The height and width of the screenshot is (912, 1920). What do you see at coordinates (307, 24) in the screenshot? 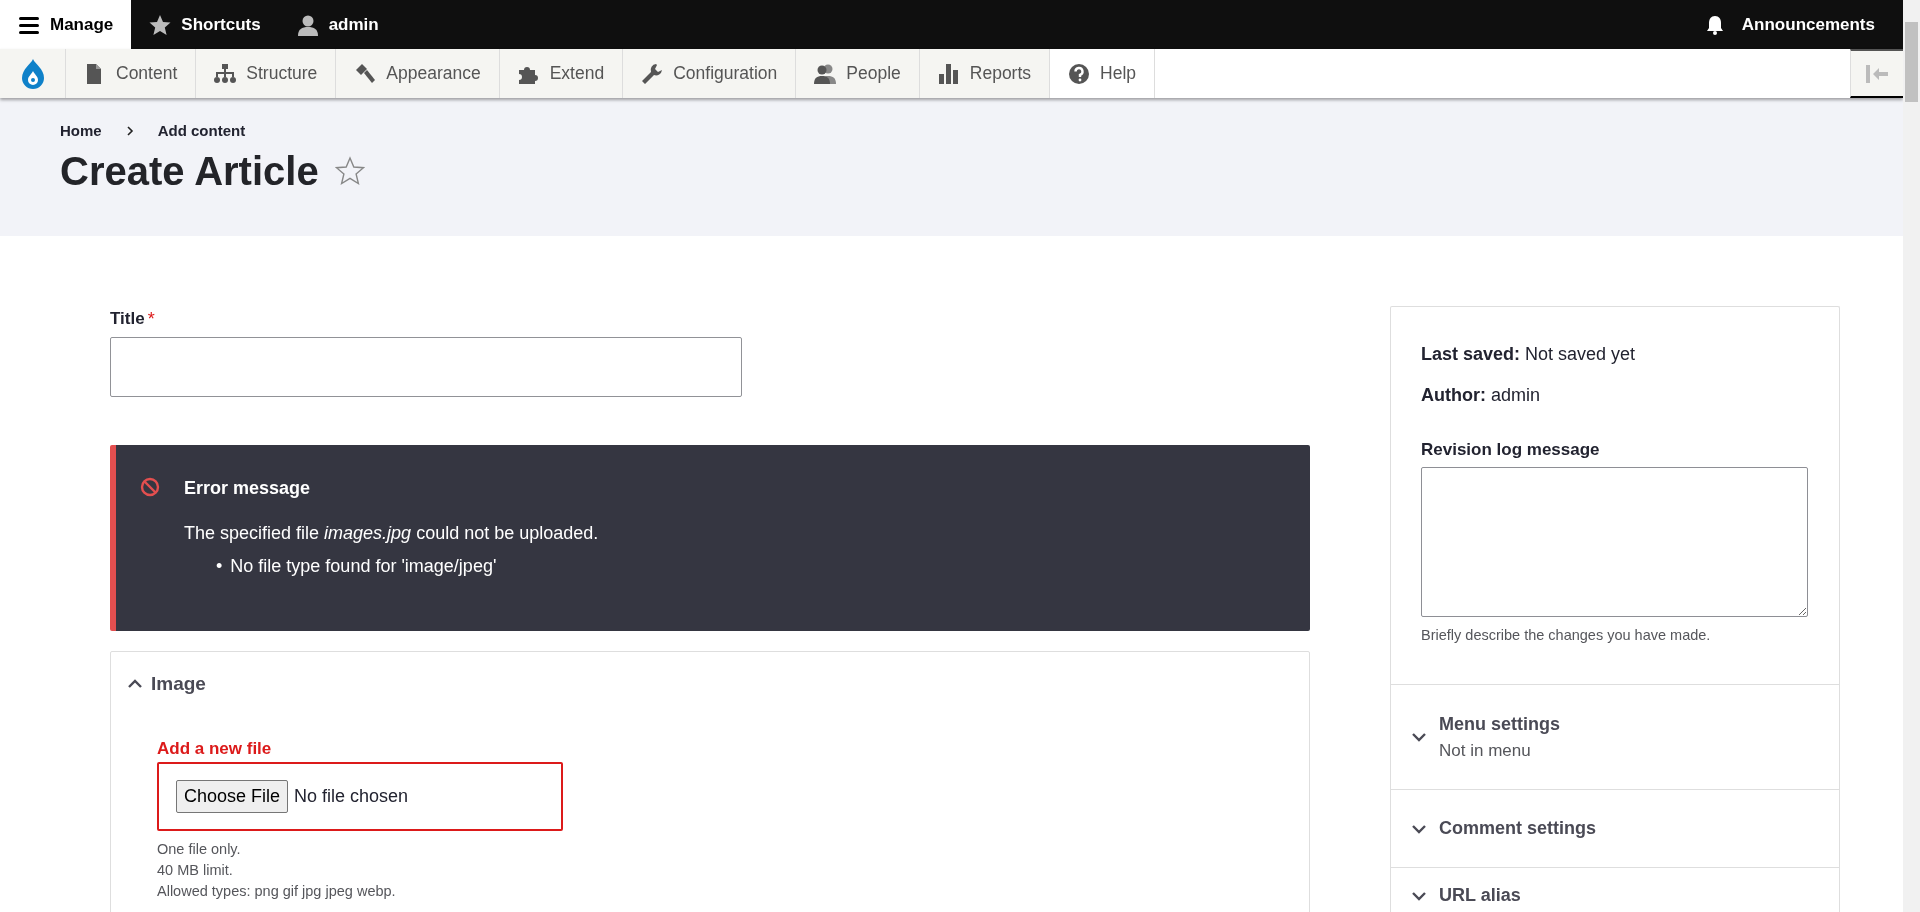
I see `user-icon` at bounding box center [307, 24].